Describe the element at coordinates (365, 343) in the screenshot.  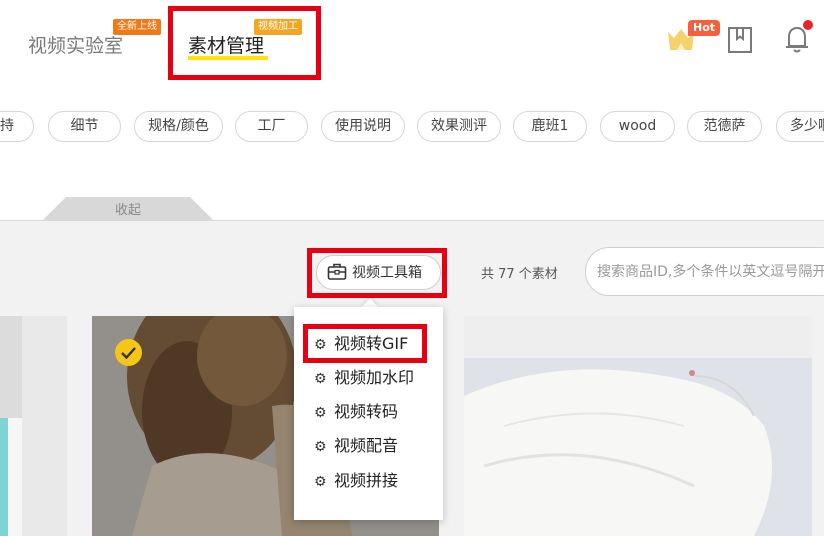
I see `highlight-box-video-to-gif` at that location.